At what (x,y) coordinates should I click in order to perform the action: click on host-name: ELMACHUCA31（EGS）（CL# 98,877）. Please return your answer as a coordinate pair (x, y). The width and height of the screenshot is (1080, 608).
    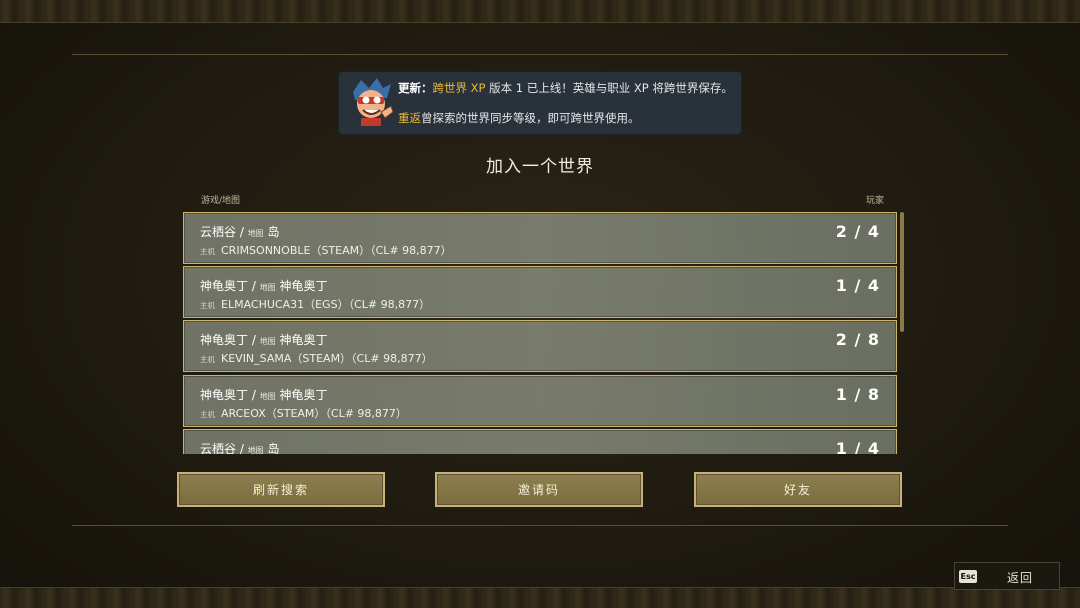
    Looking at the image, I should click on (326, 304).